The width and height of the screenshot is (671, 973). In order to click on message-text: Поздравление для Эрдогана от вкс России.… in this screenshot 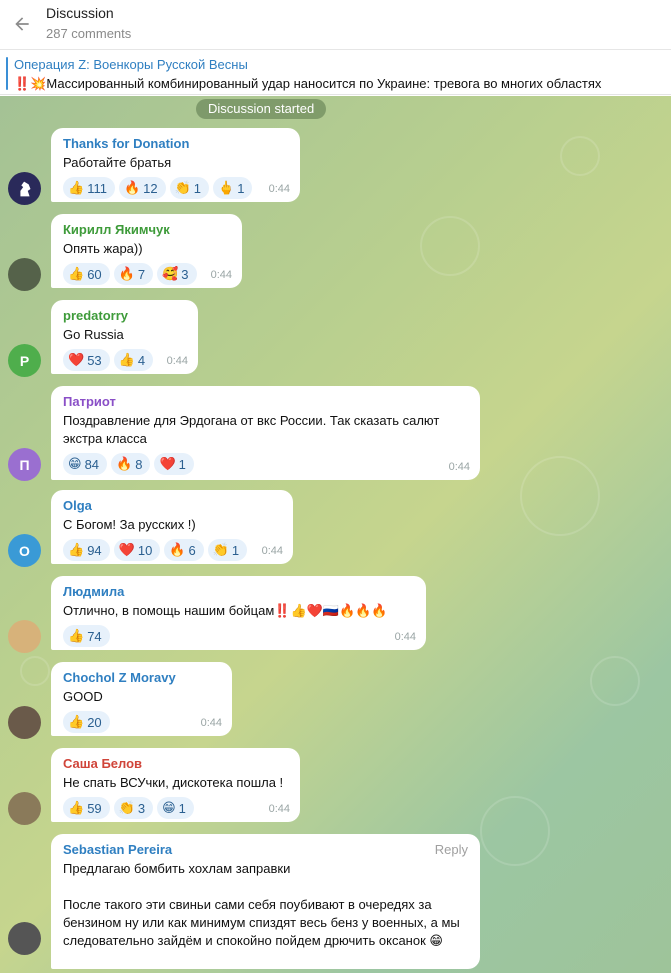, I will do `click(251, 429)`.